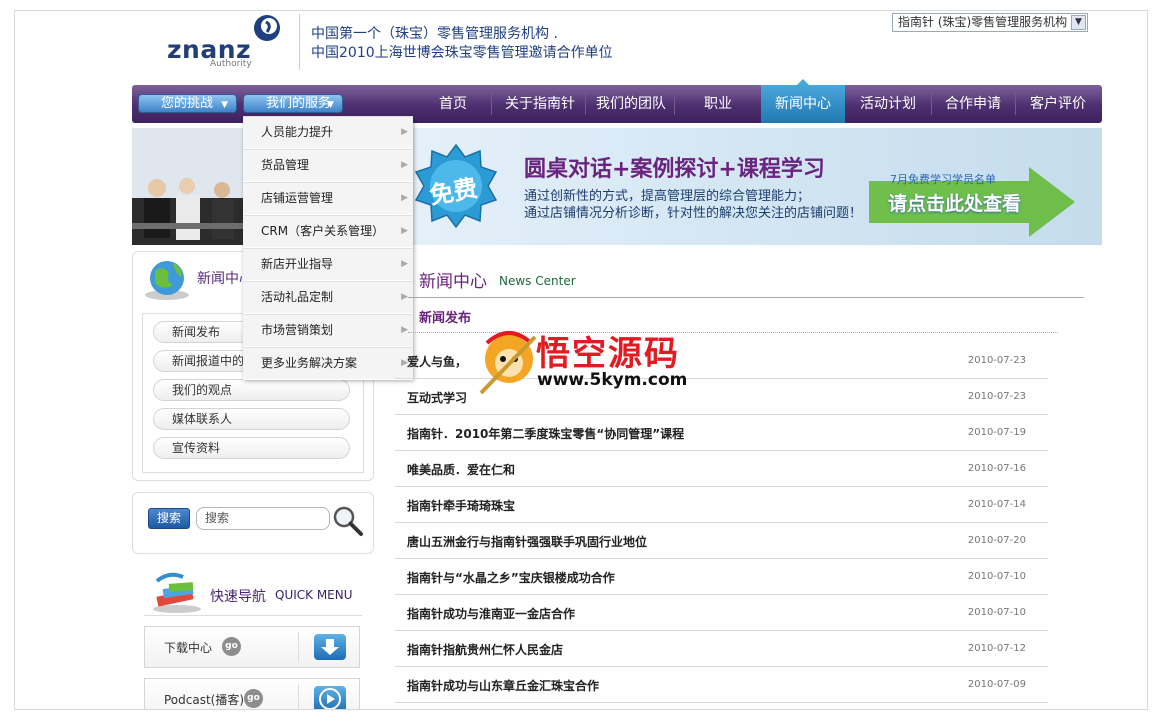  Describe the element at coordinates (527, 541) in the screenshot. I see `news-title-link: 唐山五洲金行与指南针强强联手巩固行业地位` at that location.